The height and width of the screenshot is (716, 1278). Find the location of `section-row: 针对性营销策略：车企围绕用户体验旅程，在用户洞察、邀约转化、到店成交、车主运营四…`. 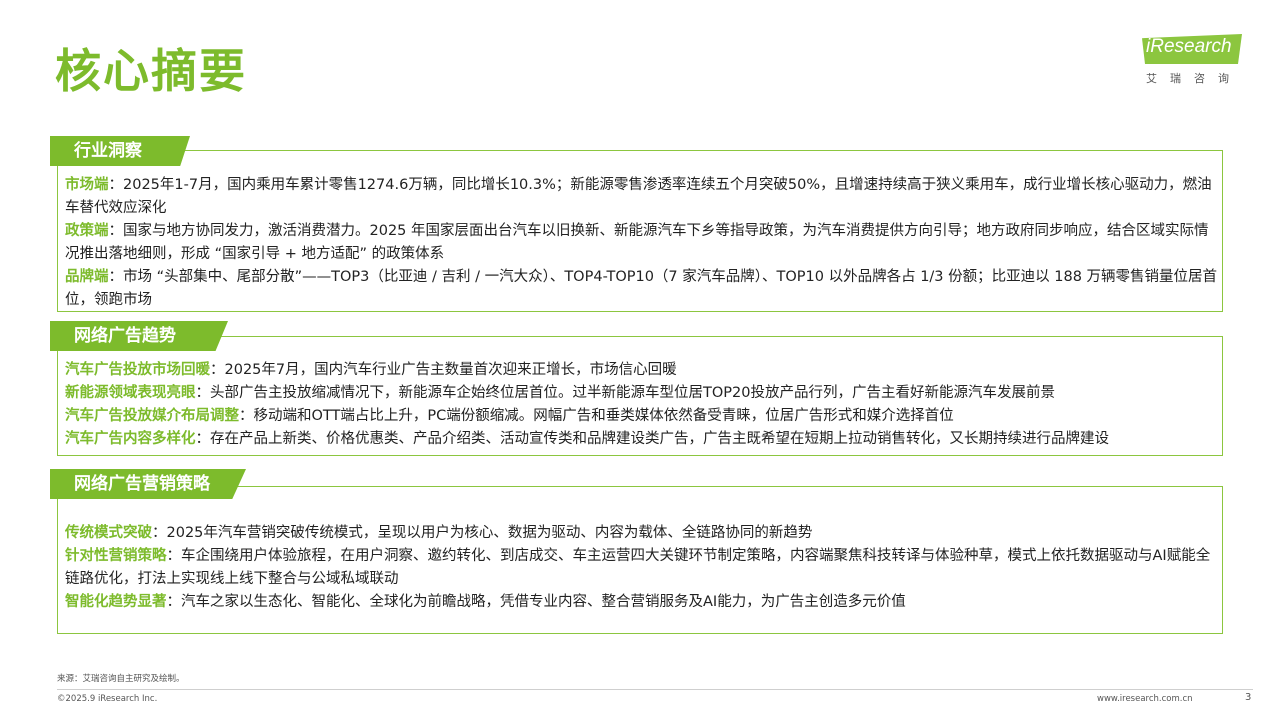

section-row: 针对性营销策略：车企围绕用户体验旅程，在用户洞察、邀约转化、到店成交、车主运营四… is located at coordinates (642, 568).